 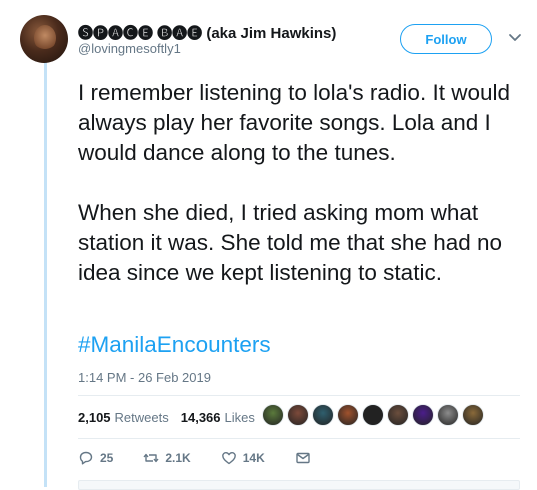 I want to click on like-count: 14K, so click(x=253, y=458).